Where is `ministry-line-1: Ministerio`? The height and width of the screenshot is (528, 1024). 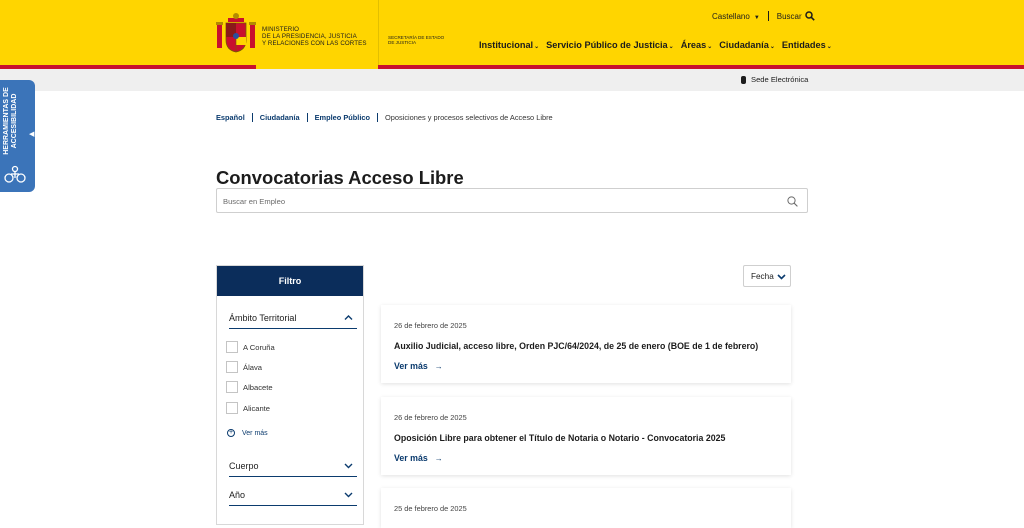
ministry-line-1: Ministerio is located at coordinates (281, 29).